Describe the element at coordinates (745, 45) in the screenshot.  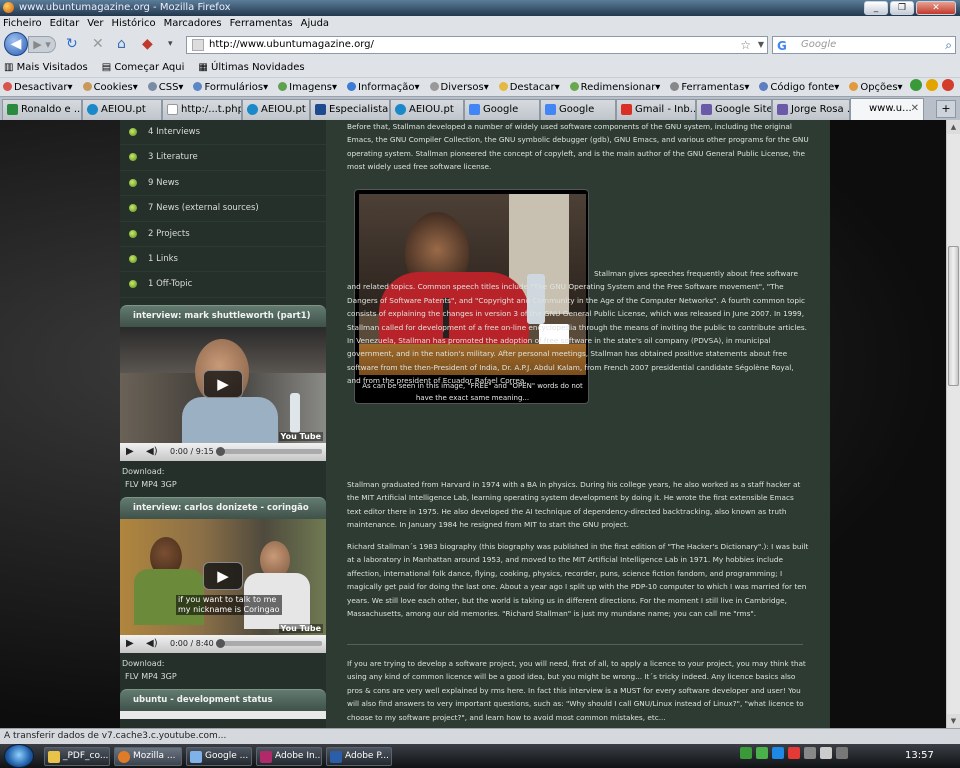
I see `bookmark-star-icon: ☆` at that location.